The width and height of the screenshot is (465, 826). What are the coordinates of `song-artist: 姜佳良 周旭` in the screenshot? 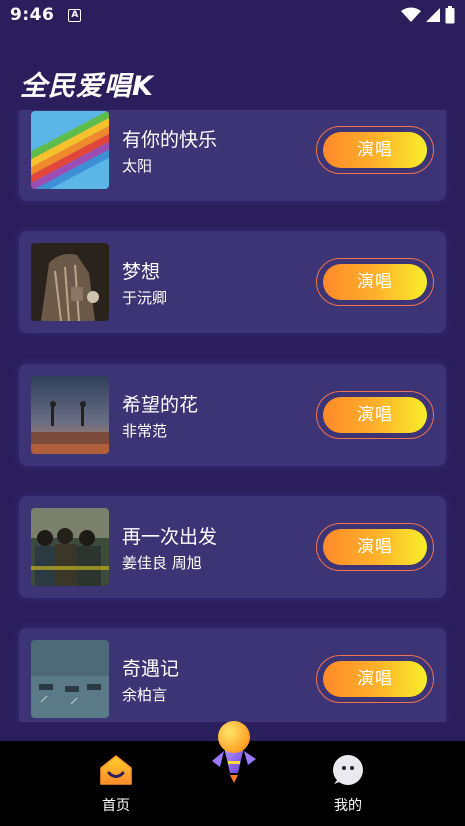 It's located at (162, 563).